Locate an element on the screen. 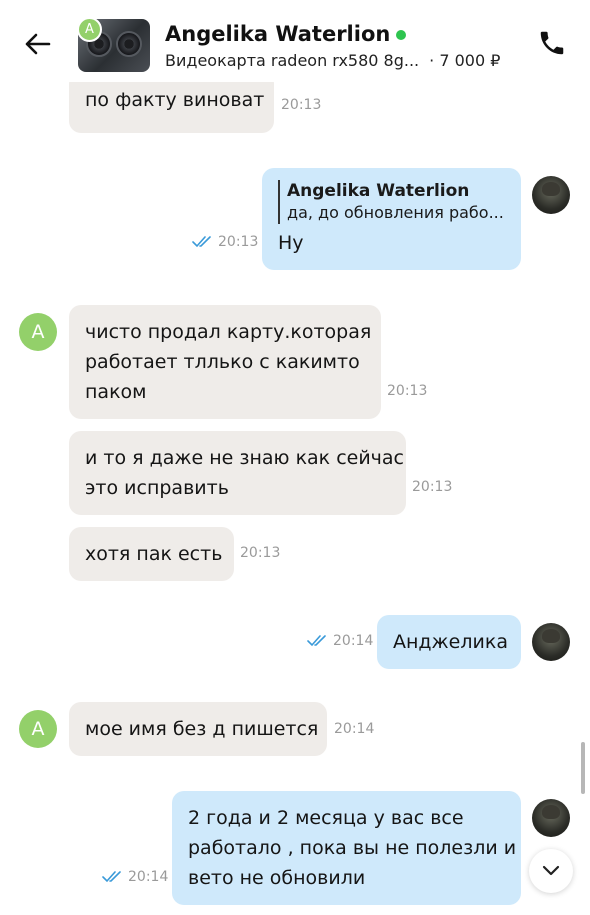  contact-name: Angelika Waterlion is located at coordinates (286, 34).